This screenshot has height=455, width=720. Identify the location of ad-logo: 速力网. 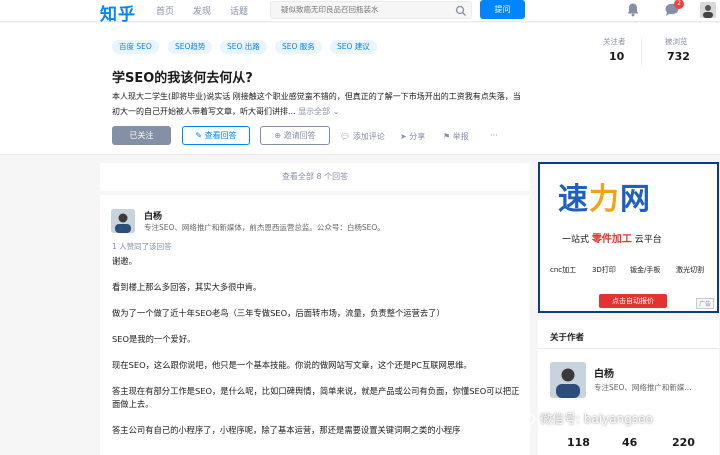
(604, 196).